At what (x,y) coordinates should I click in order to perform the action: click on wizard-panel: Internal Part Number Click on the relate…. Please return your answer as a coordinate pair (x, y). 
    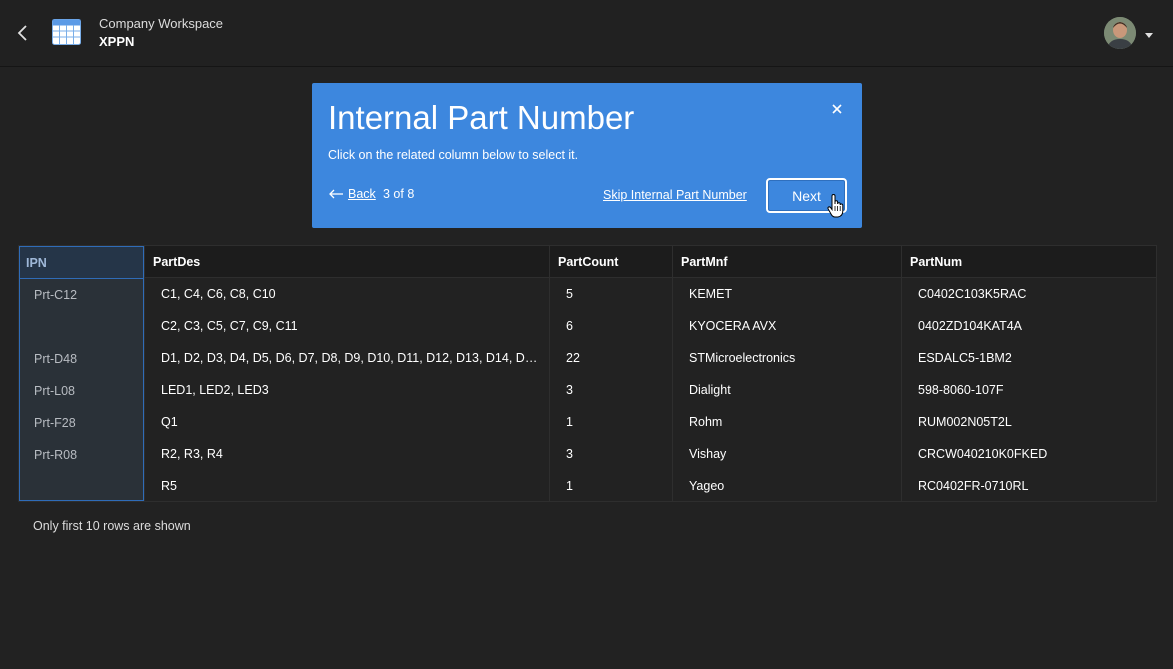
    Looking at the image, I should click on (587, 155).